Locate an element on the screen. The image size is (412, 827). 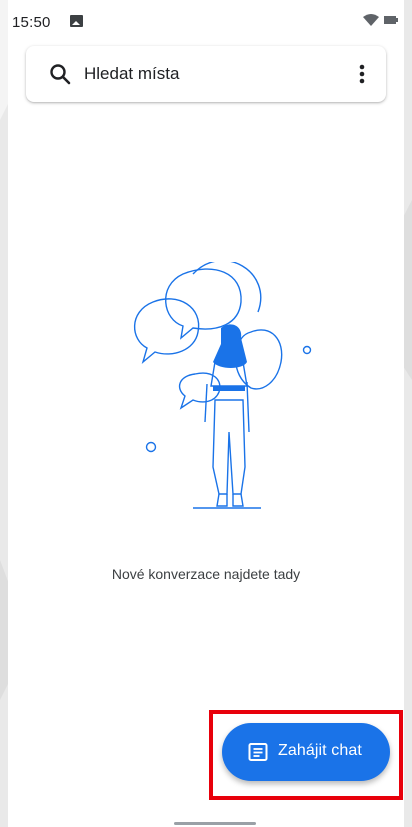
home-indicator is located at coordinates (215, 823).